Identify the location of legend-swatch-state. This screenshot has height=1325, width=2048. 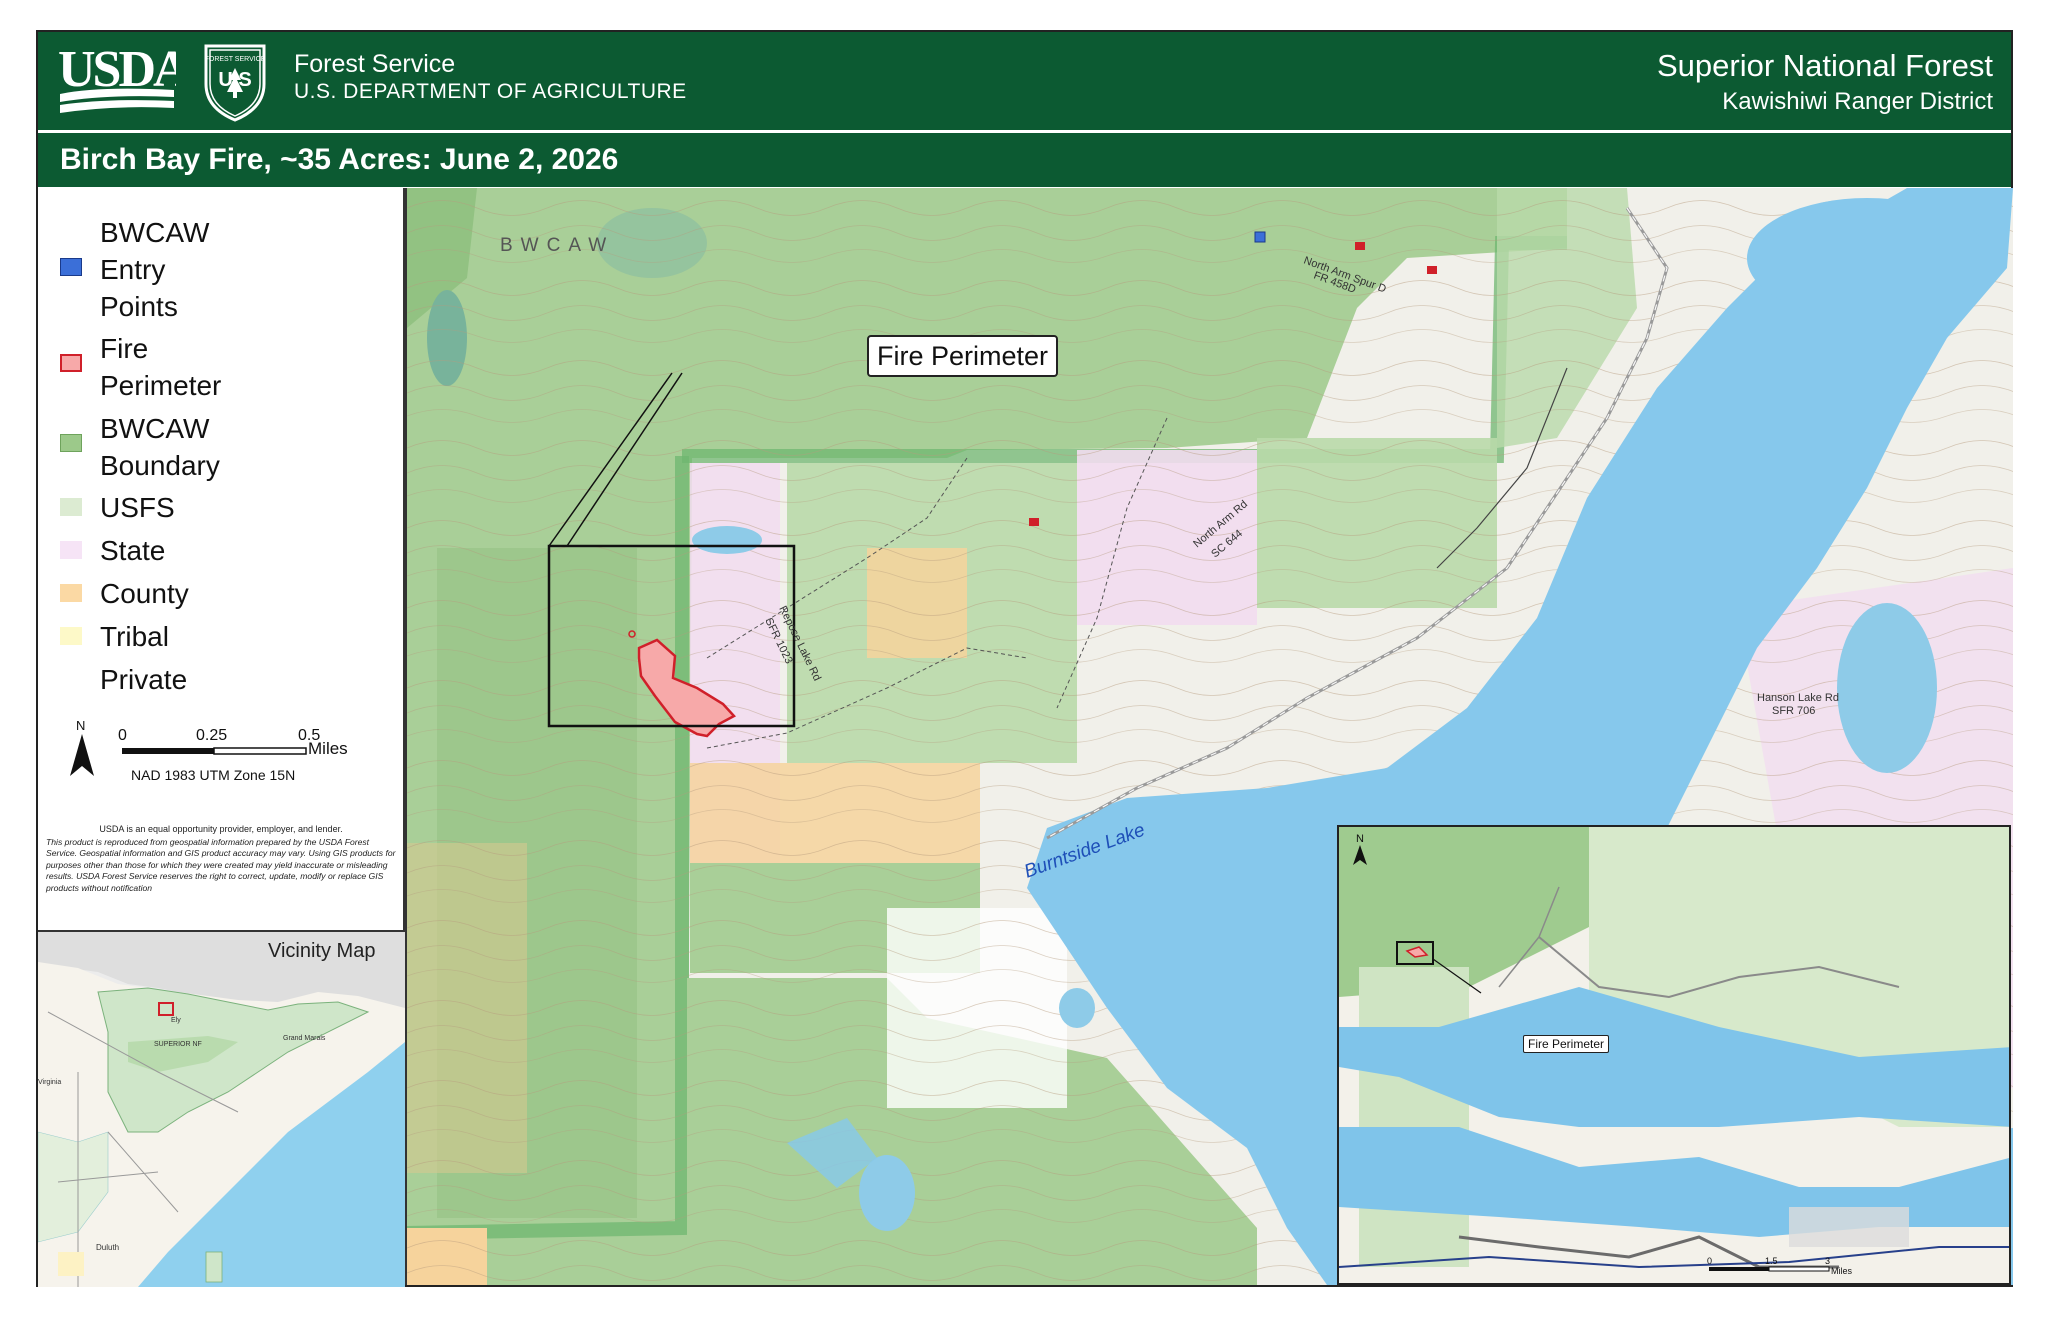
(71, 550).